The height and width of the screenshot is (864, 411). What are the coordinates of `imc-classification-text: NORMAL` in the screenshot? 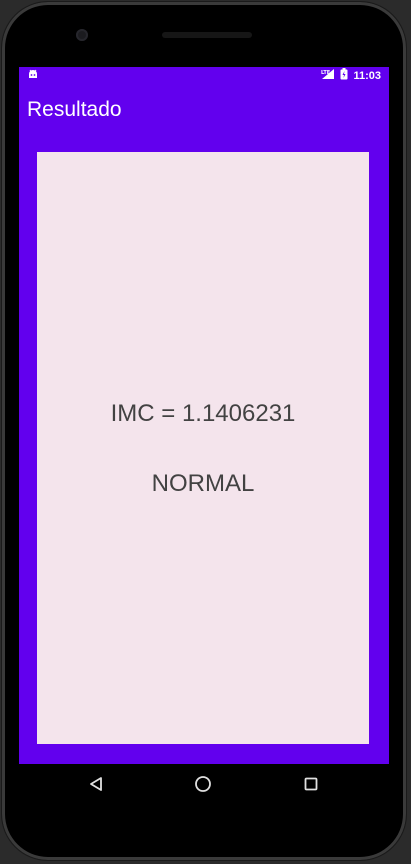 It's located at (203, 483).